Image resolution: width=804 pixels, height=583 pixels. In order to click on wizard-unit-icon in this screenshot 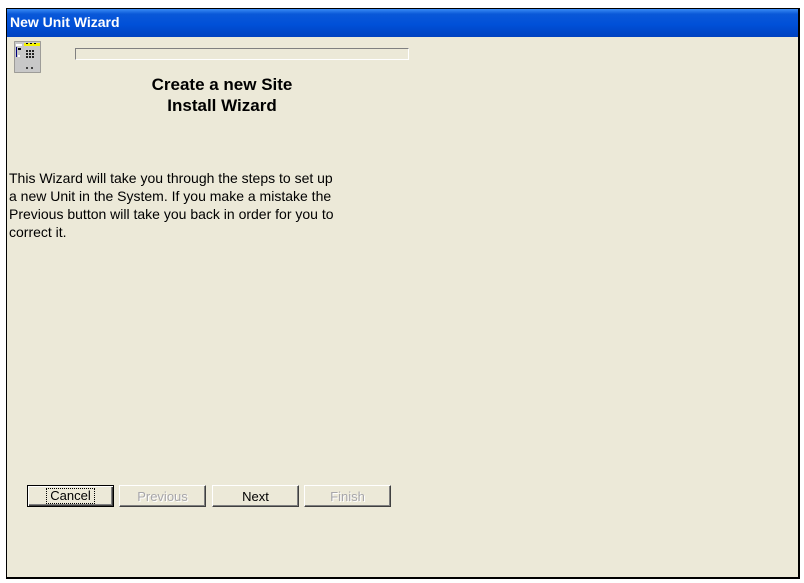, I will do `click(32, 59)`.